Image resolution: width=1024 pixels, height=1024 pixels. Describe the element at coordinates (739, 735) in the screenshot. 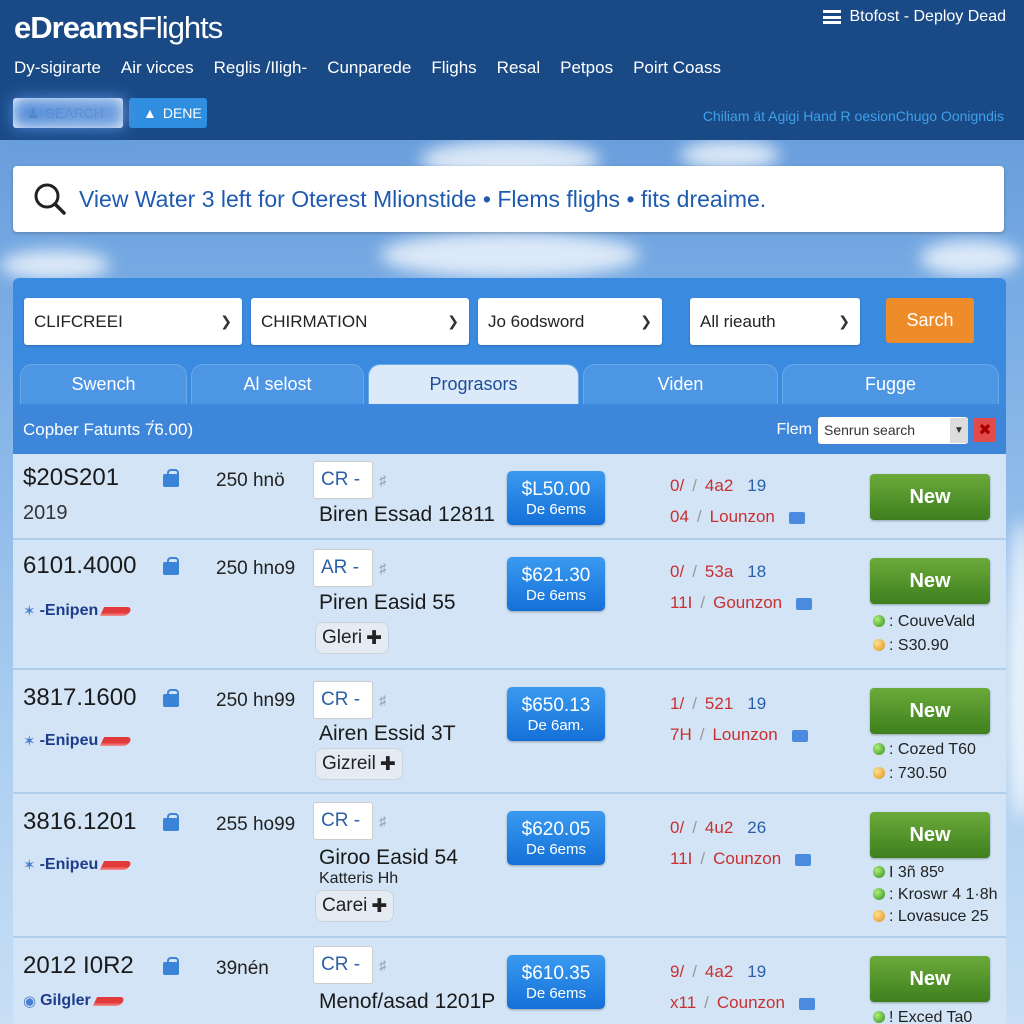

I see `stats-line-2: 7H / Lounzon` at that location.